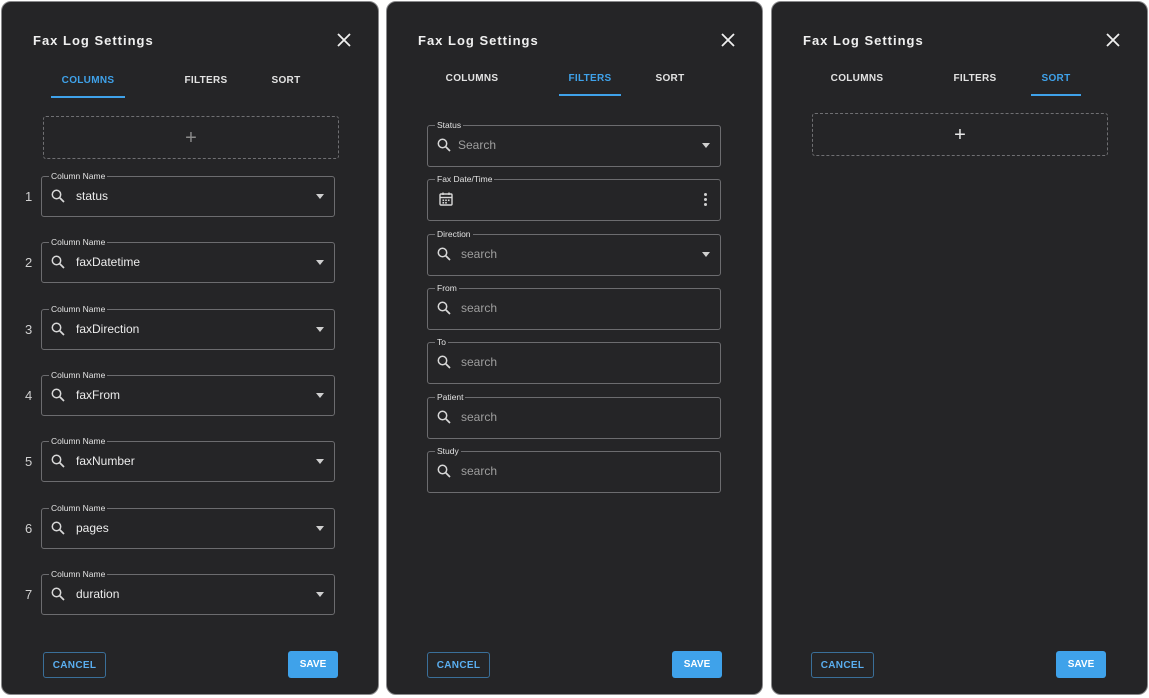  What do you see at coordinates (450, 396) in the screenshot?
I see `filter-label: Patient` at bounding box center [450, 396].